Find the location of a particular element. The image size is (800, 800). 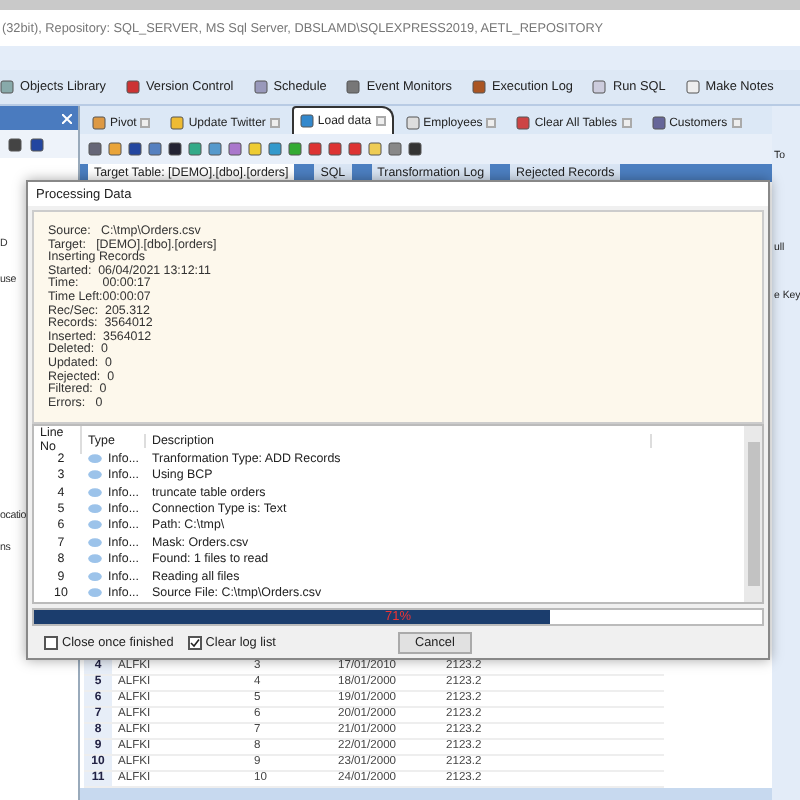

check-icon is located at coordinates (194, 642).